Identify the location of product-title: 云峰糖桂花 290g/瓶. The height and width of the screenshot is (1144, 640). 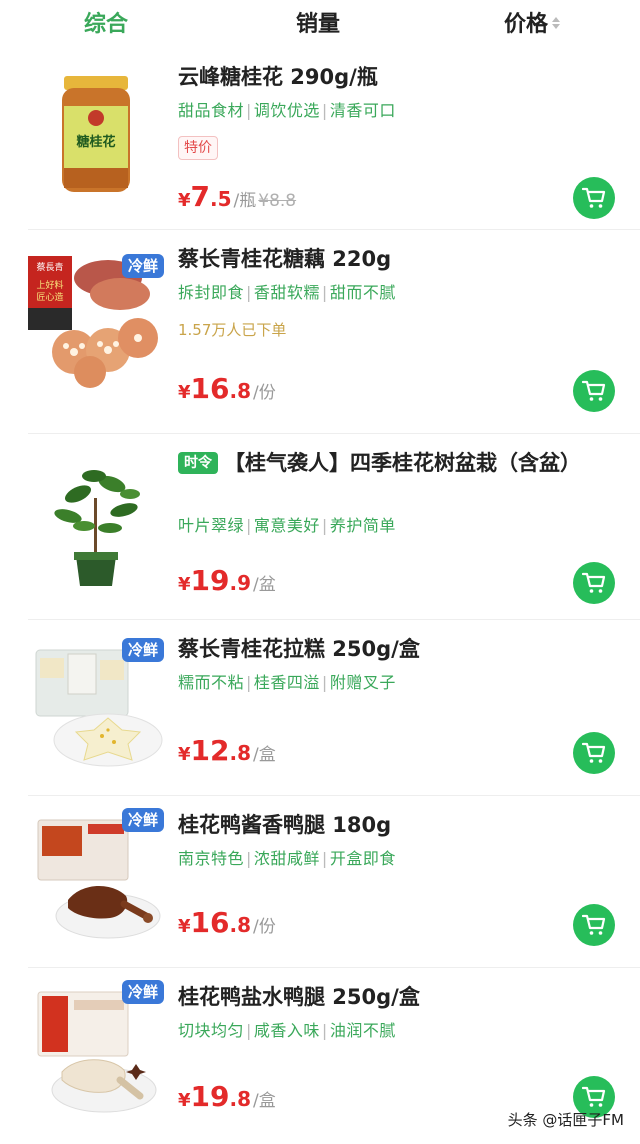
(397, 77).